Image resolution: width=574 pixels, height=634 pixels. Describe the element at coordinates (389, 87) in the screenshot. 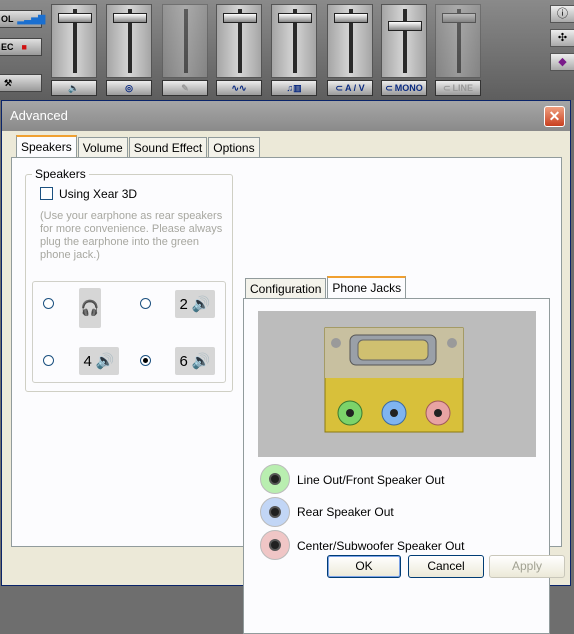

I see `mono-icon: ⊂` at that location.